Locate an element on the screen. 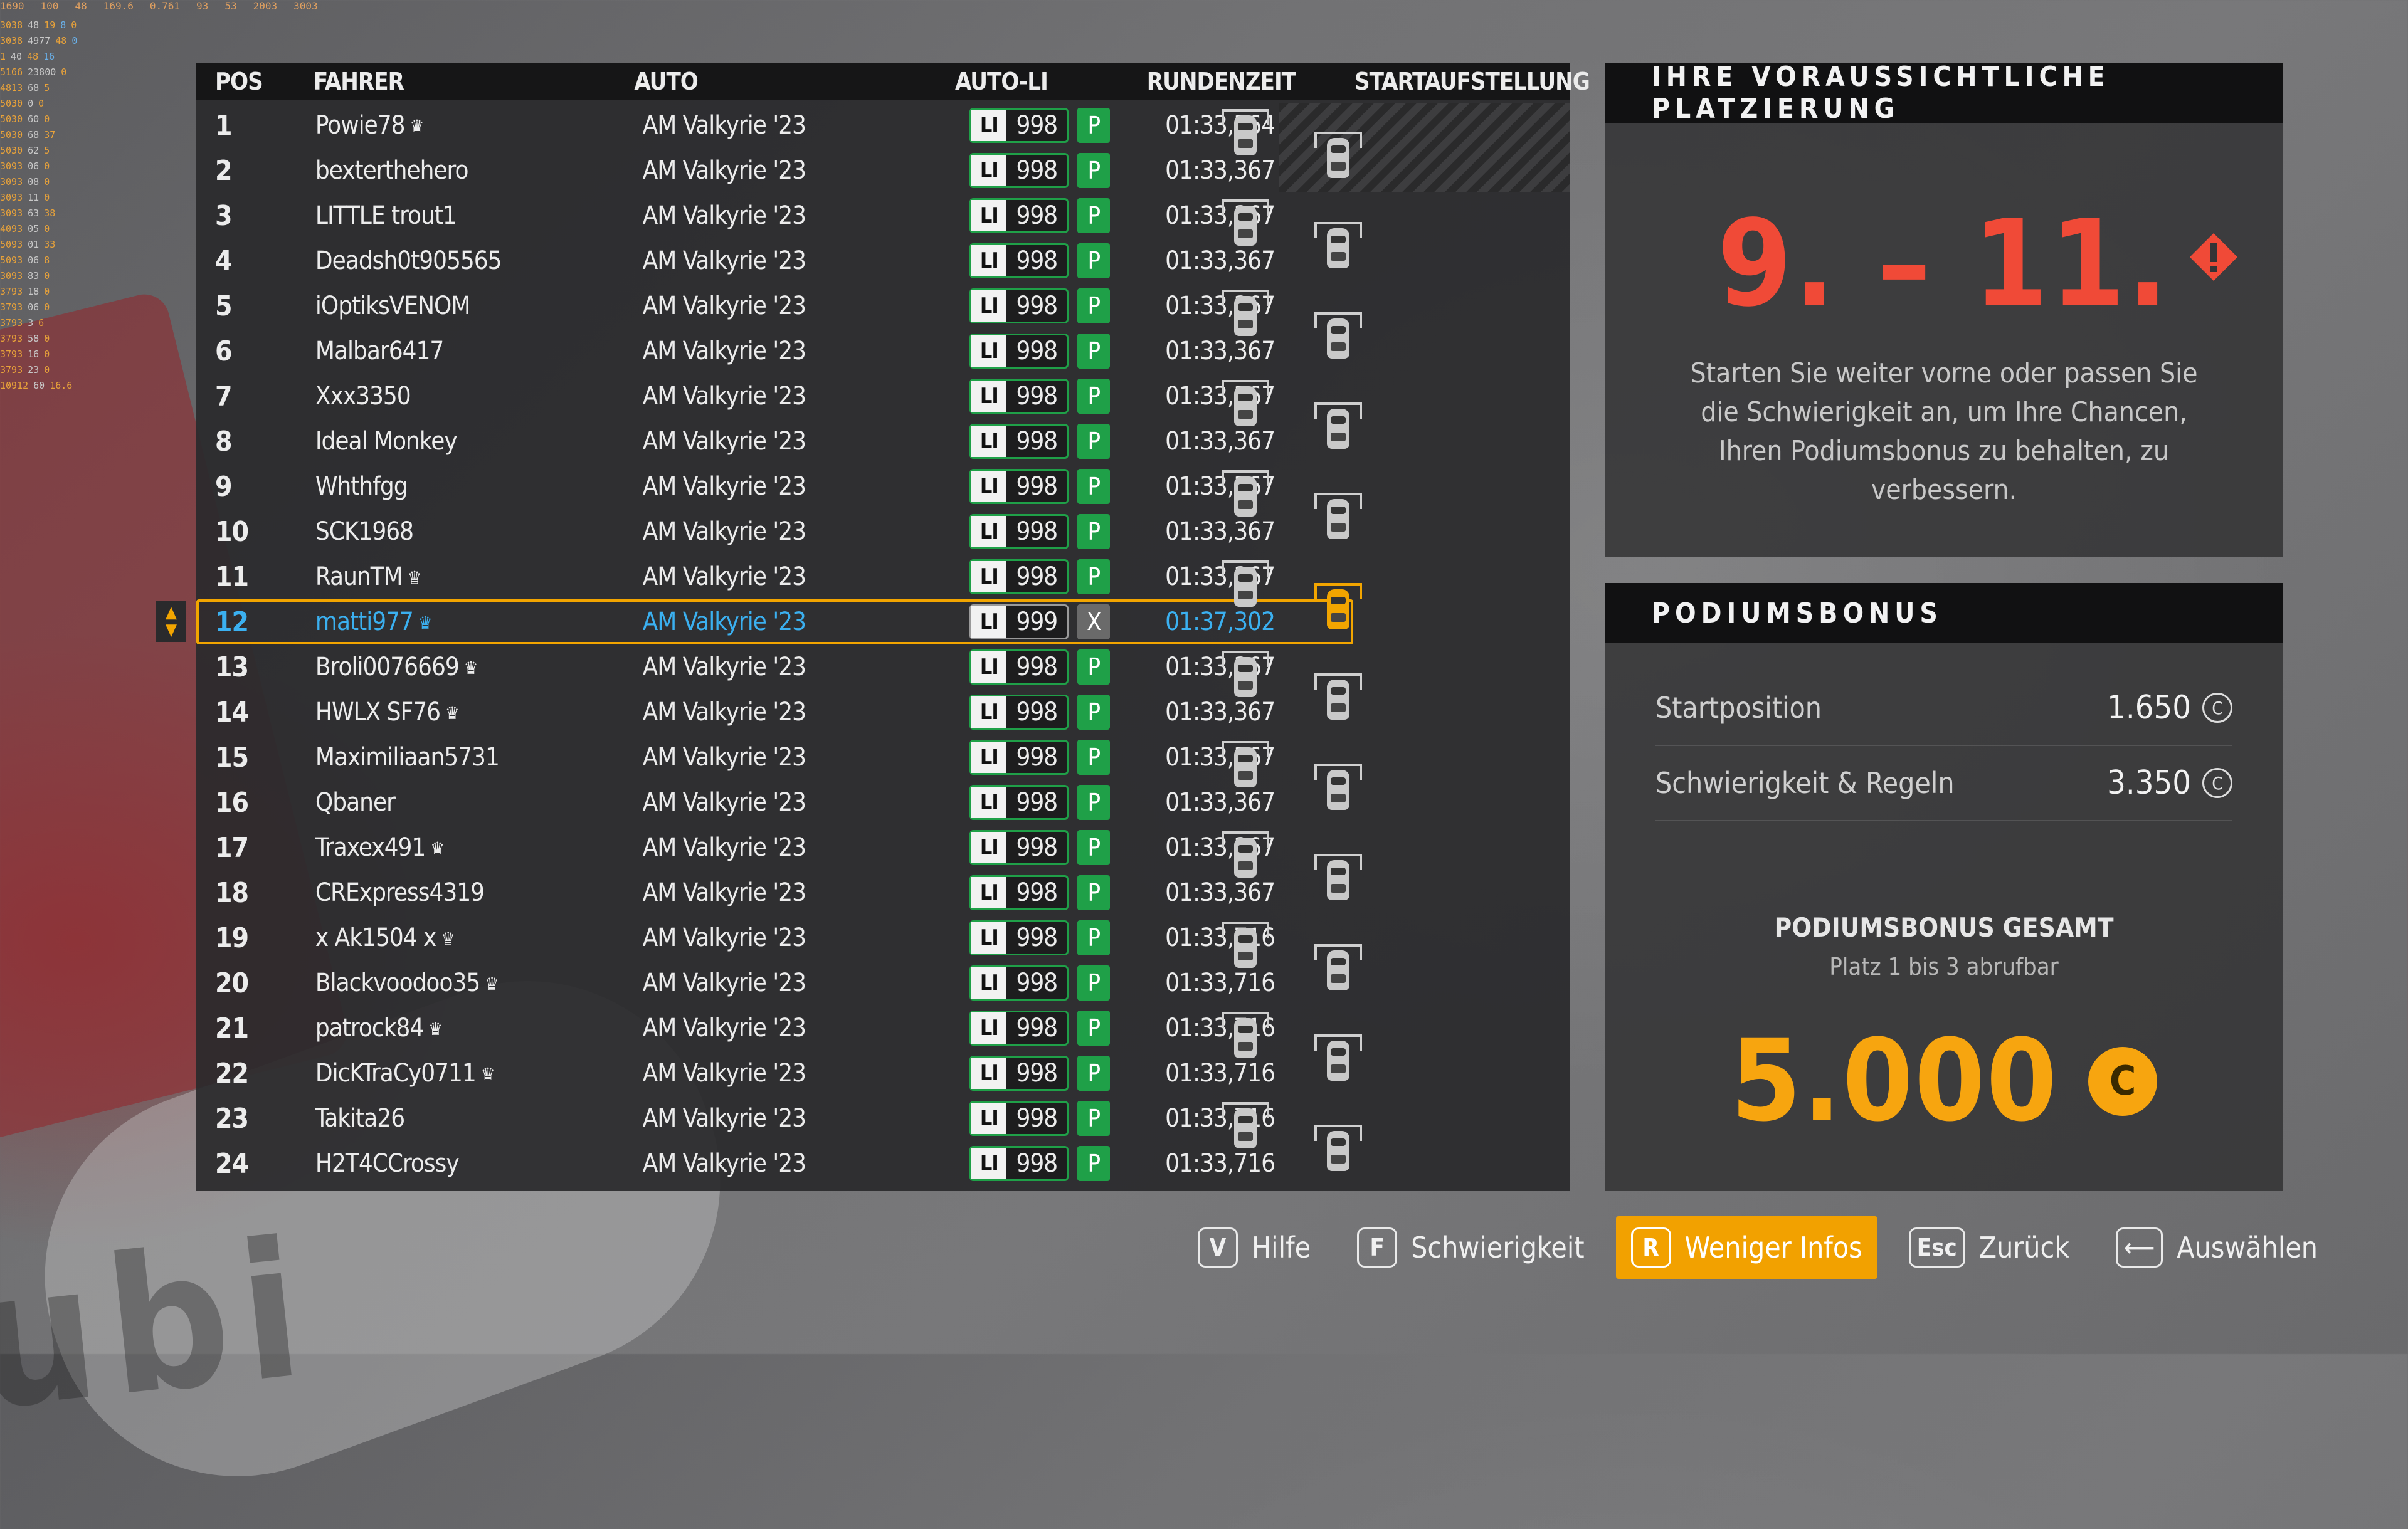  overlay-row: 3038 4977 48 0 is located at coordinates (94, 41).